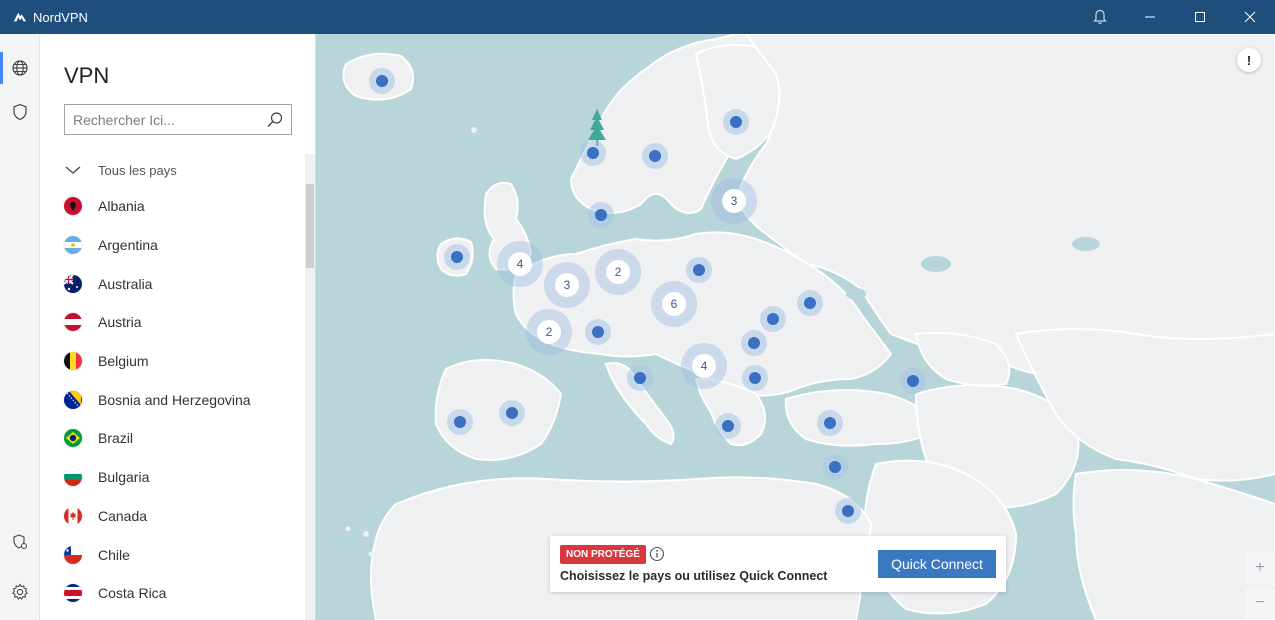 This screenshot has height=620, width=1275. What do you see at coordinates (184, 322) in the screenshot?
I see `country-item-austria: Austria` at bounding box center [184, 322].